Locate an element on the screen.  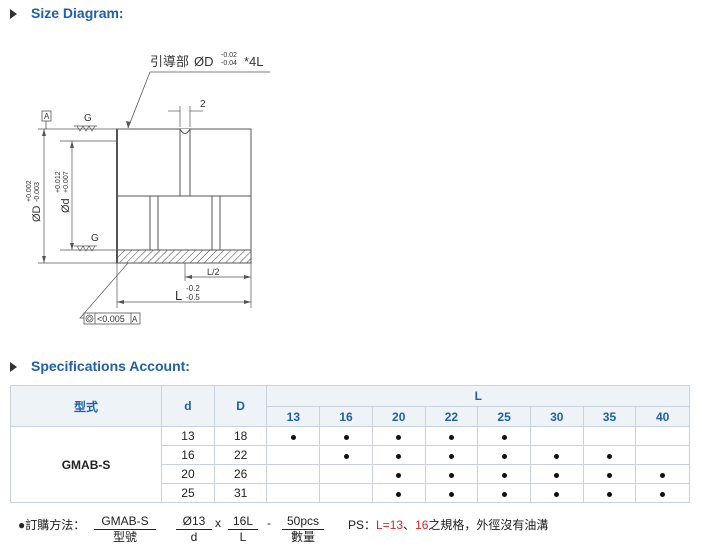
spec-body: GMAB-S 13 18 16 22 20 26 25 31 is located at coordinates (349, 464).